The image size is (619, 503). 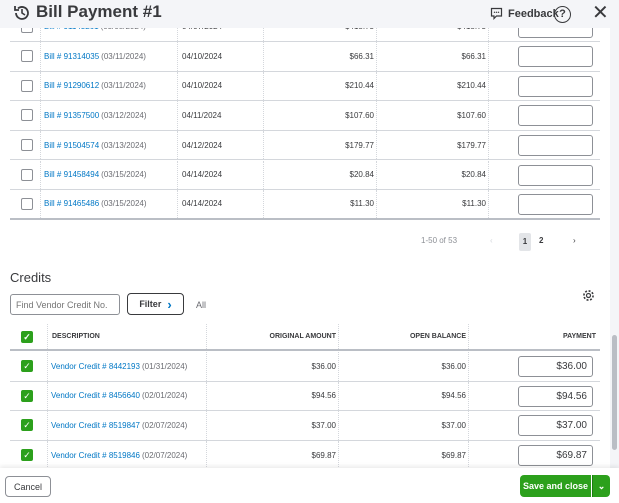 What do you see at coordinates (555, 486) in the screenshot?
I see `save-and-close-button: Save and close` at bounding box center [555, 486].